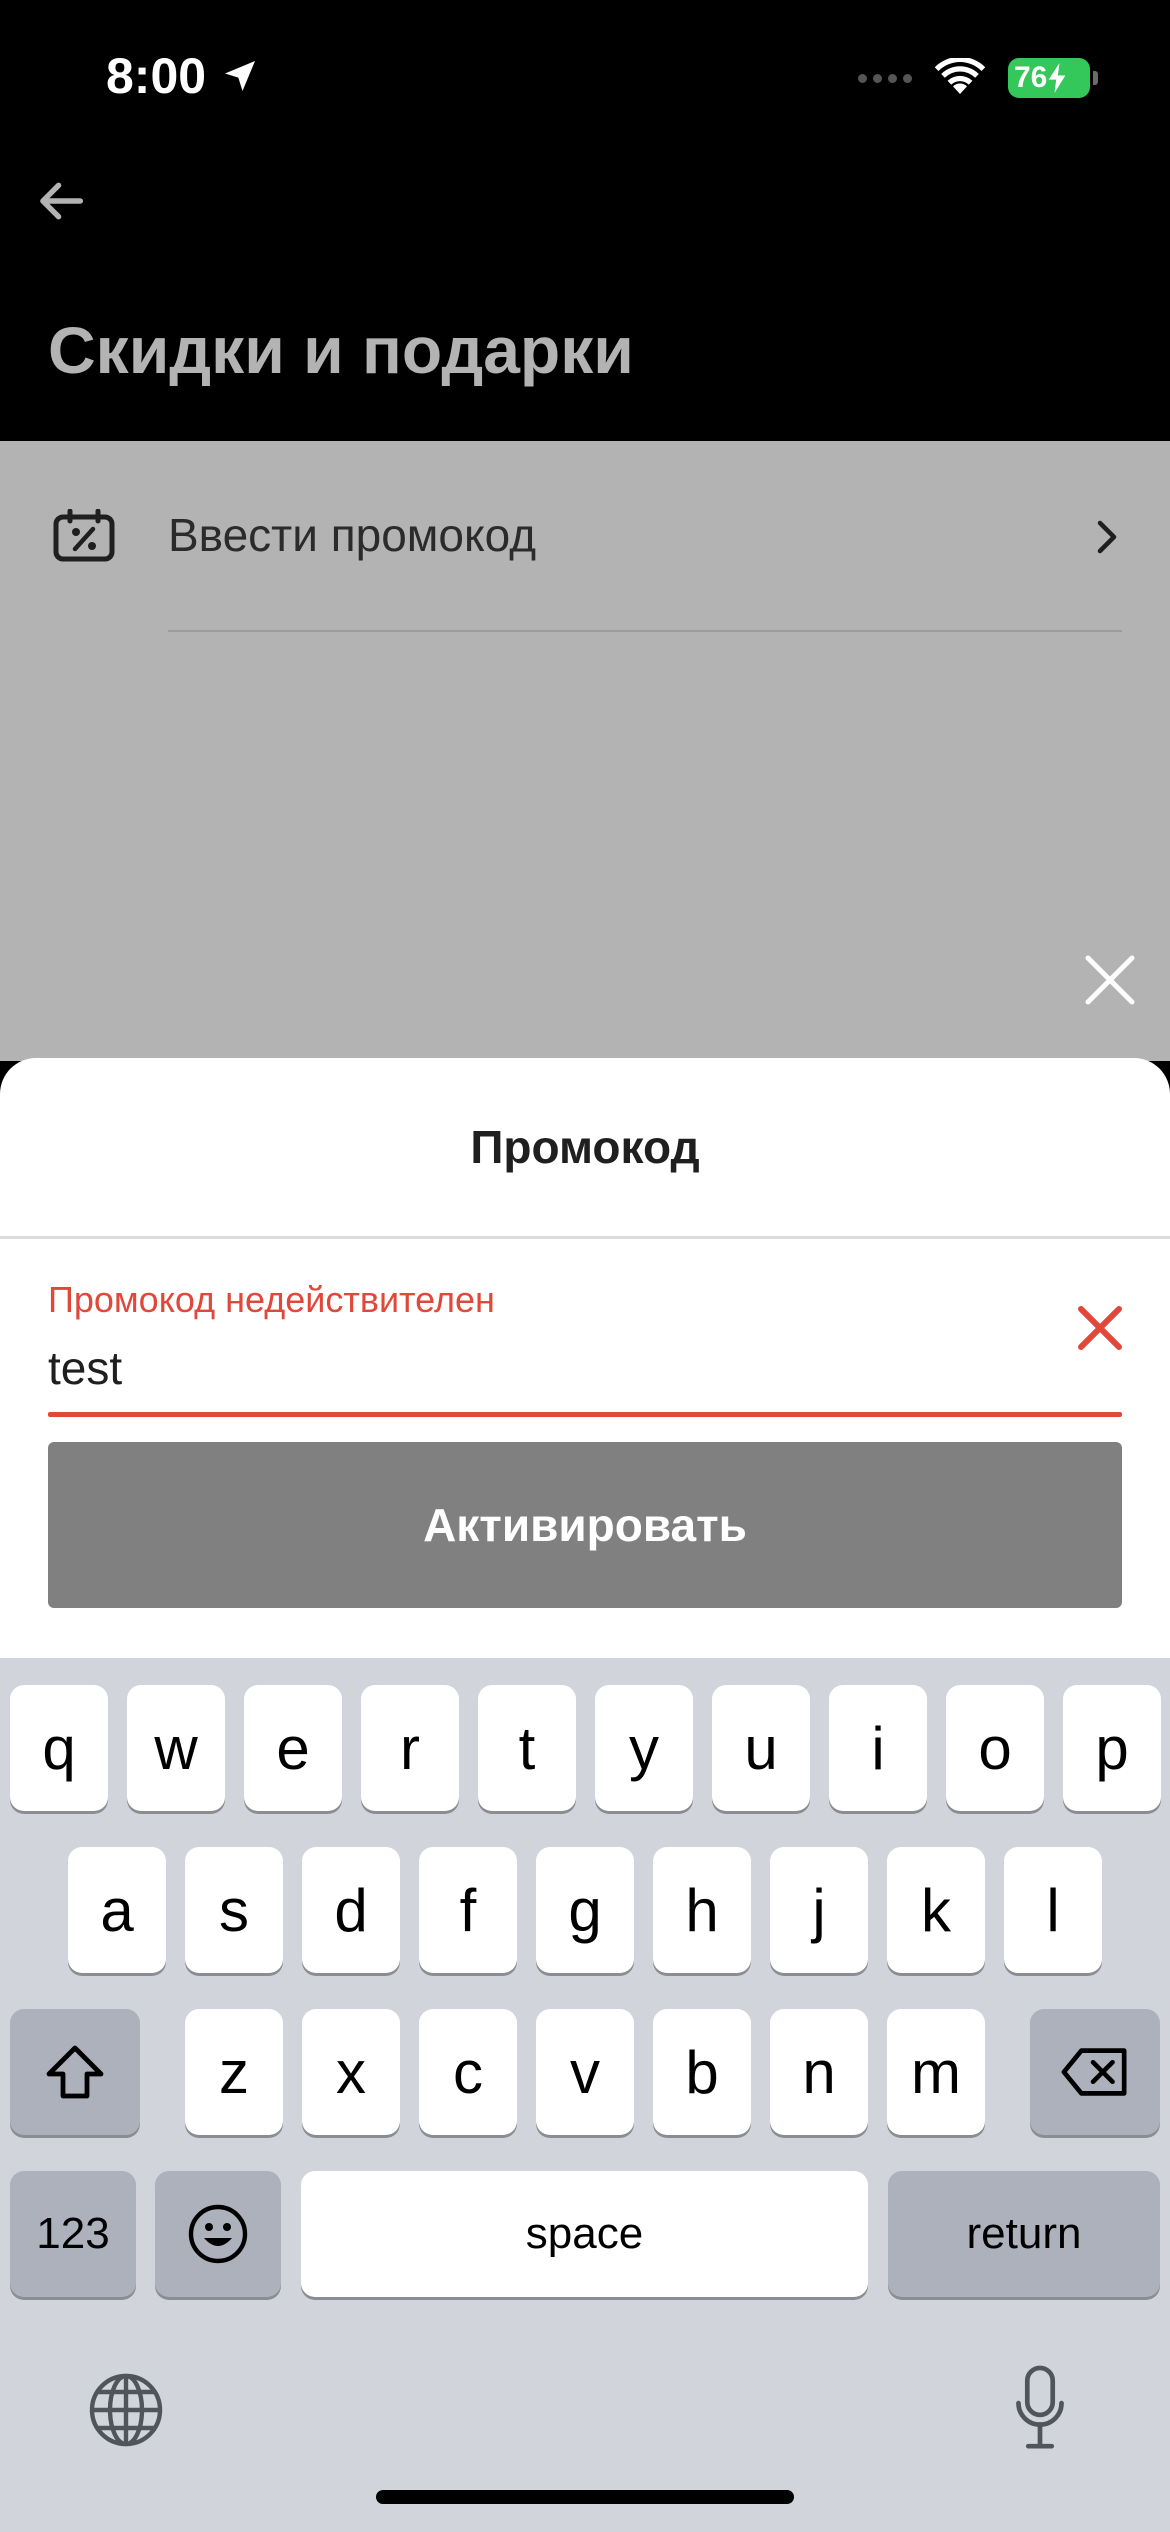 The width and height of the screenshot is (1170, 2532). Describe the element at coordinates (1057, 78) in the screenshot. I see `charging-bolt-icon` at that location.